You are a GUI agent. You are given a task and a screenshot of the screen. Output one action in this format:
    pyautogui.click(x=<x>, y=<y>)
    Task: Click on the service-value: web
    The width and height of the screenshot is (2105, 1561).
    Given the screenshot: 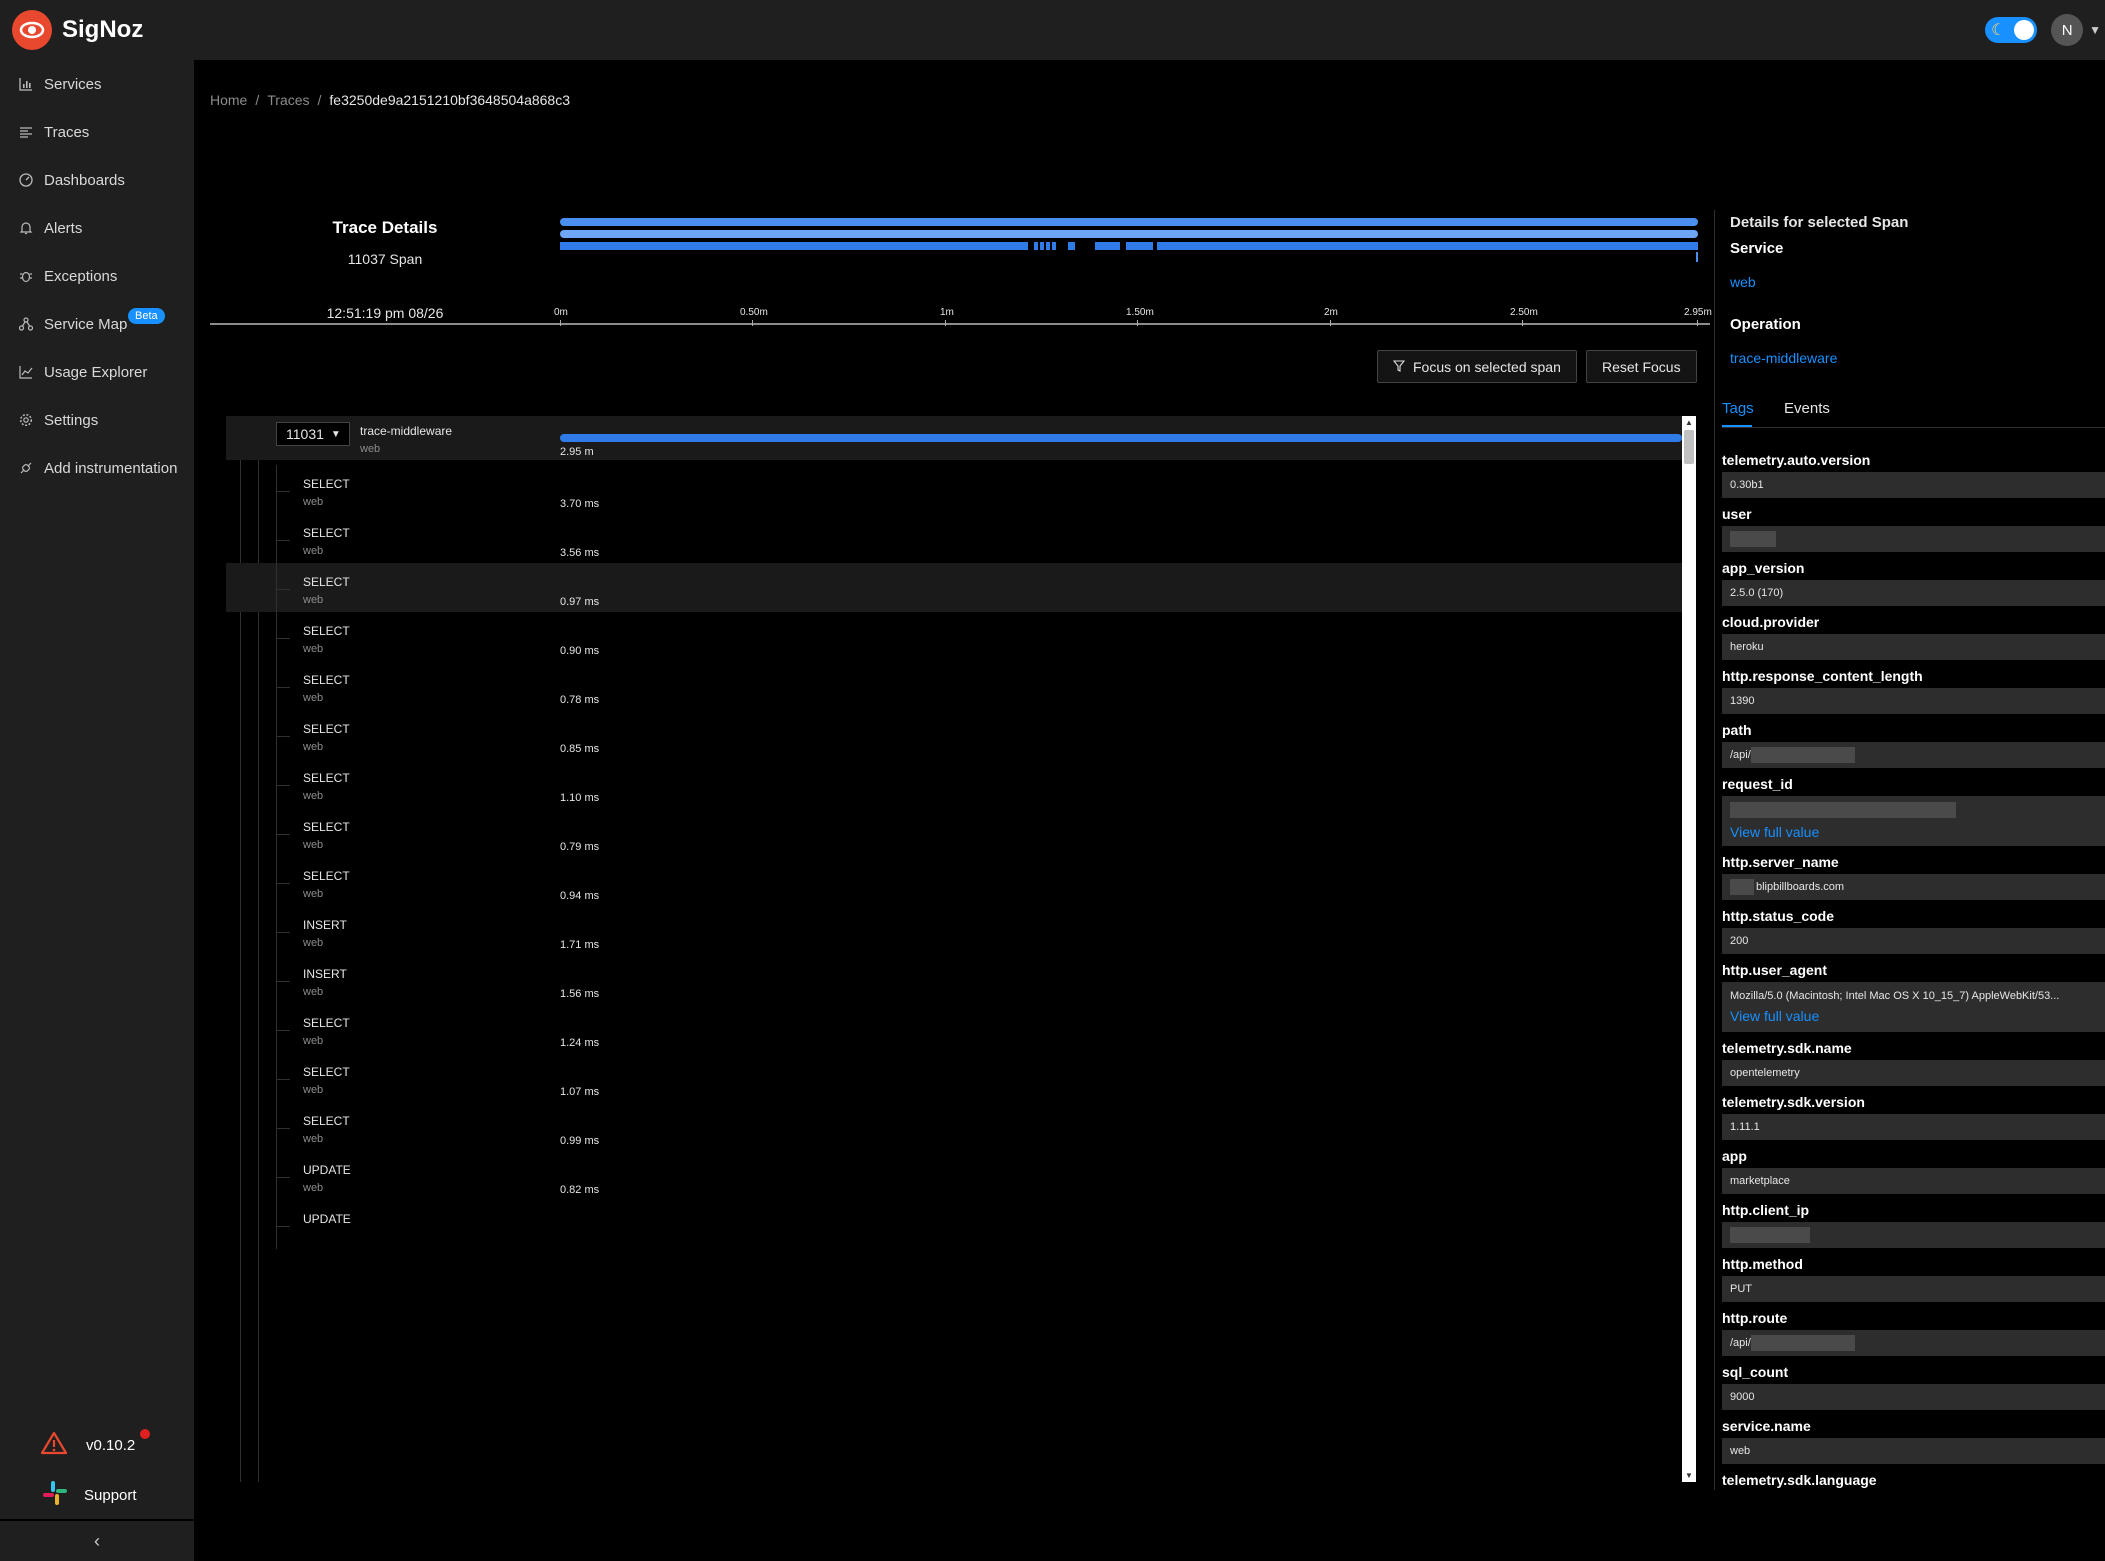 What is the action you would take?
    pyautogui.click(x=1743, y=282)
    